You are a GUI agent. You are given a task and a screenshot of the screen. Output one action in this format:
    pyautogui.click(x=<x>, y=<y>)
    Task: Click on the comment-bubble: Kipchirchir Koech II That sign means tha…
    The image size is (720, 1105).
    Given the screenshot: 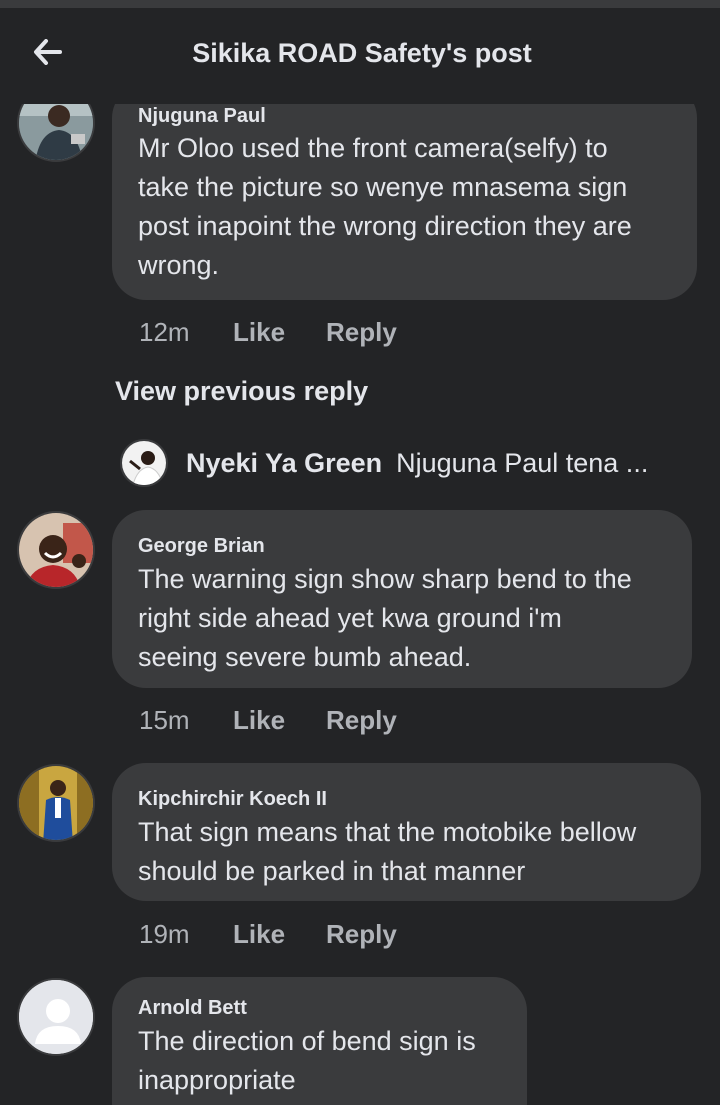 What is the action you would take?
    pyautogui.click(x=406, y=832)
    